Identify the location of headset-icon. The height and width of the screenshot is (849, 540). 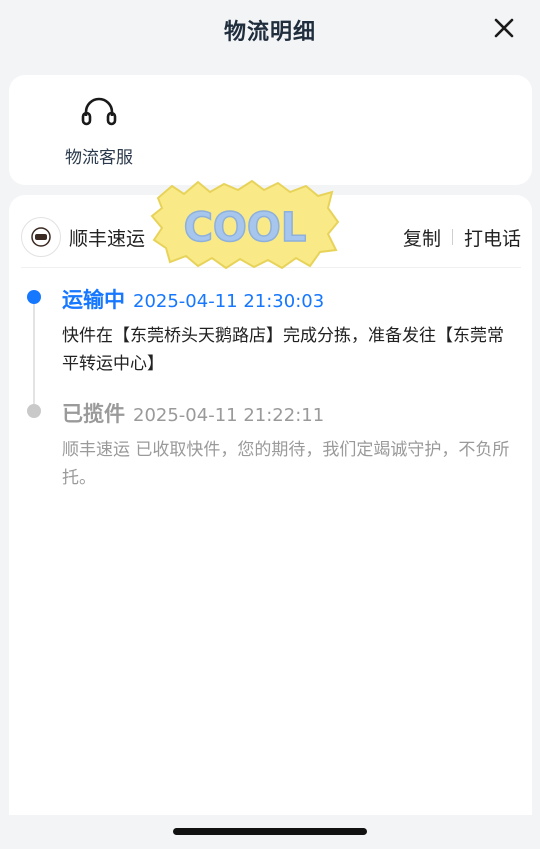
(99, 111).